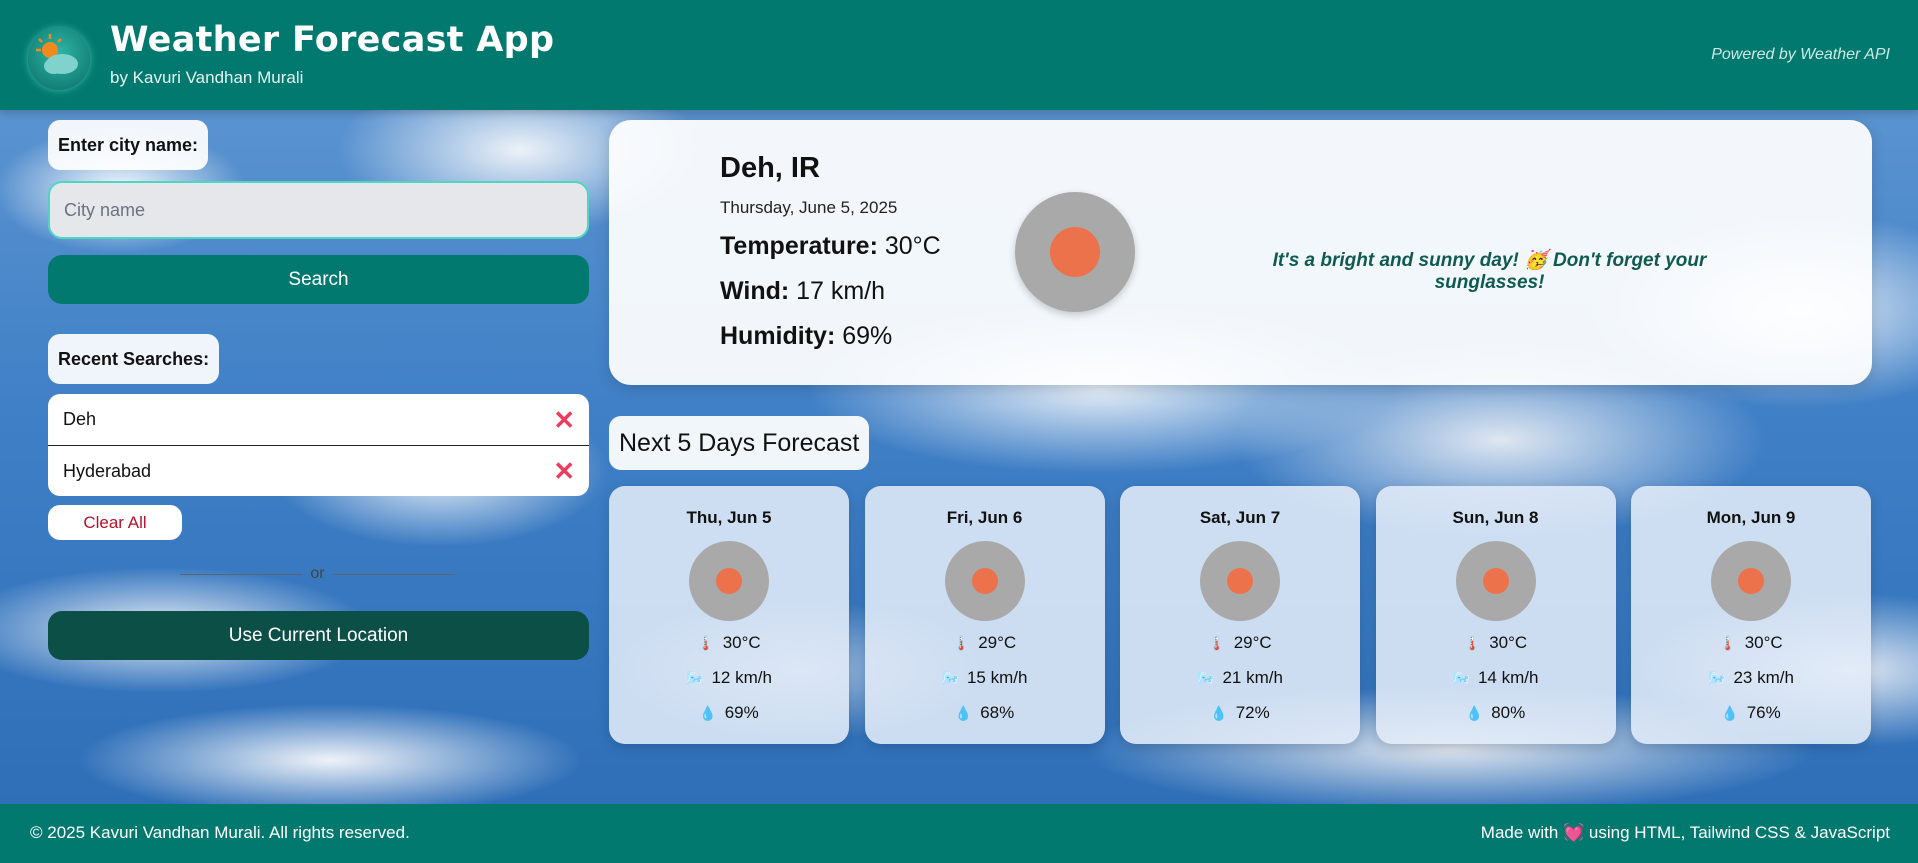  What do you see at coordinates (115, 522) in the screenshot?
I see `clear-all-button: Clear All` at bounding box center [115, 522].